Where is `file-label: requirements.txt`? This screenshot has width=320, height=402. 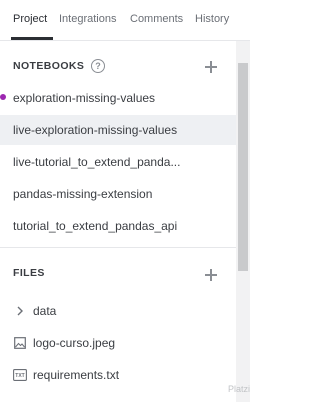
file-label: requirements.txt is located at coordinates (76, 375).